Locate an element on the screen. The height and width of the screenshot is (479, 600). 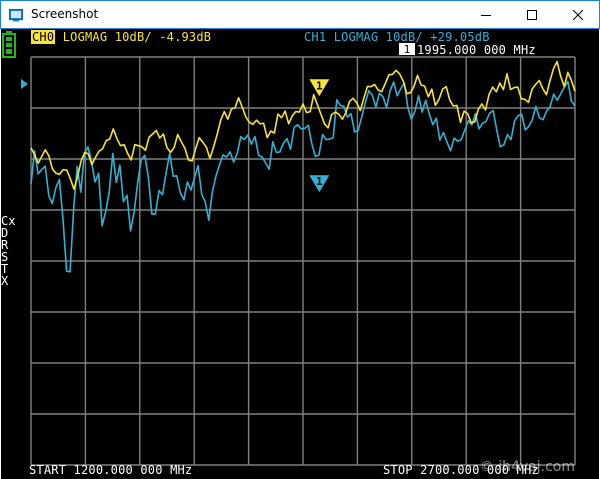
start-frequency: START 1200.000 000 MHz is located at coordinates (111, 470).